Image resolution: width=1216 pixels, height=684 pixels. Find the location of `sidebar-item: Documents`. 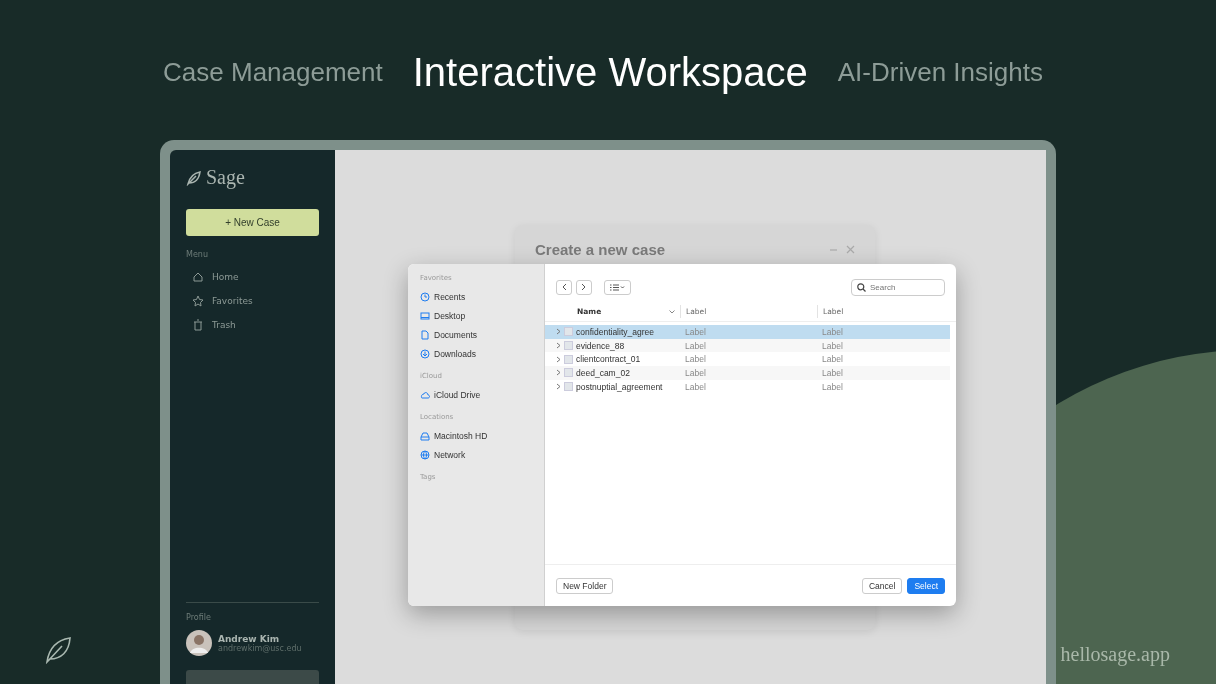

sidebar-item: Documents is located at coordinates (448, 334).